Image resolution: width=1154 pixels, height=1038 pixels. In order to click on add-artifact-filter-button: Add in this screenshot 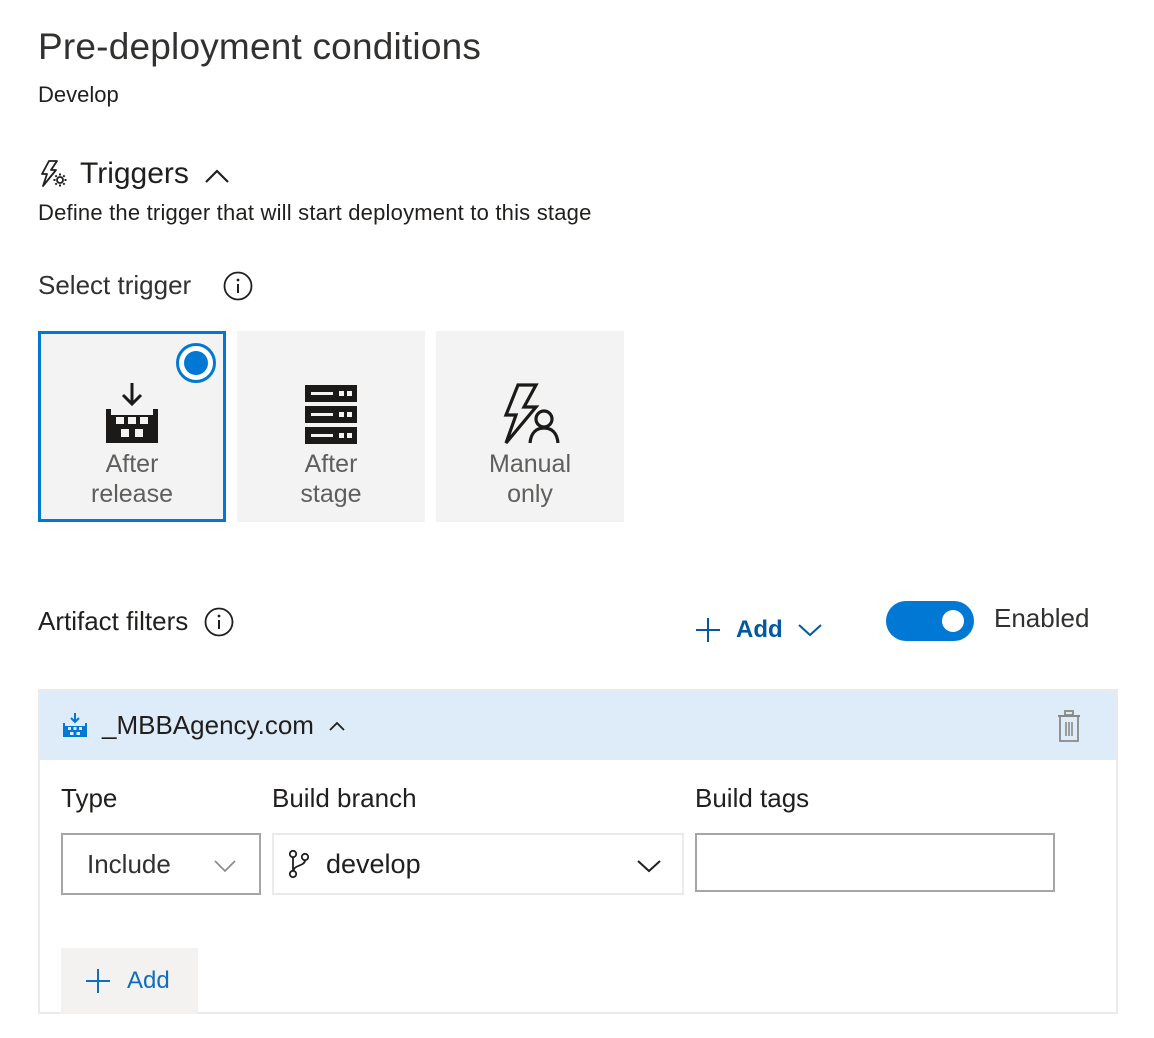, I will do `click(758, 630)`.